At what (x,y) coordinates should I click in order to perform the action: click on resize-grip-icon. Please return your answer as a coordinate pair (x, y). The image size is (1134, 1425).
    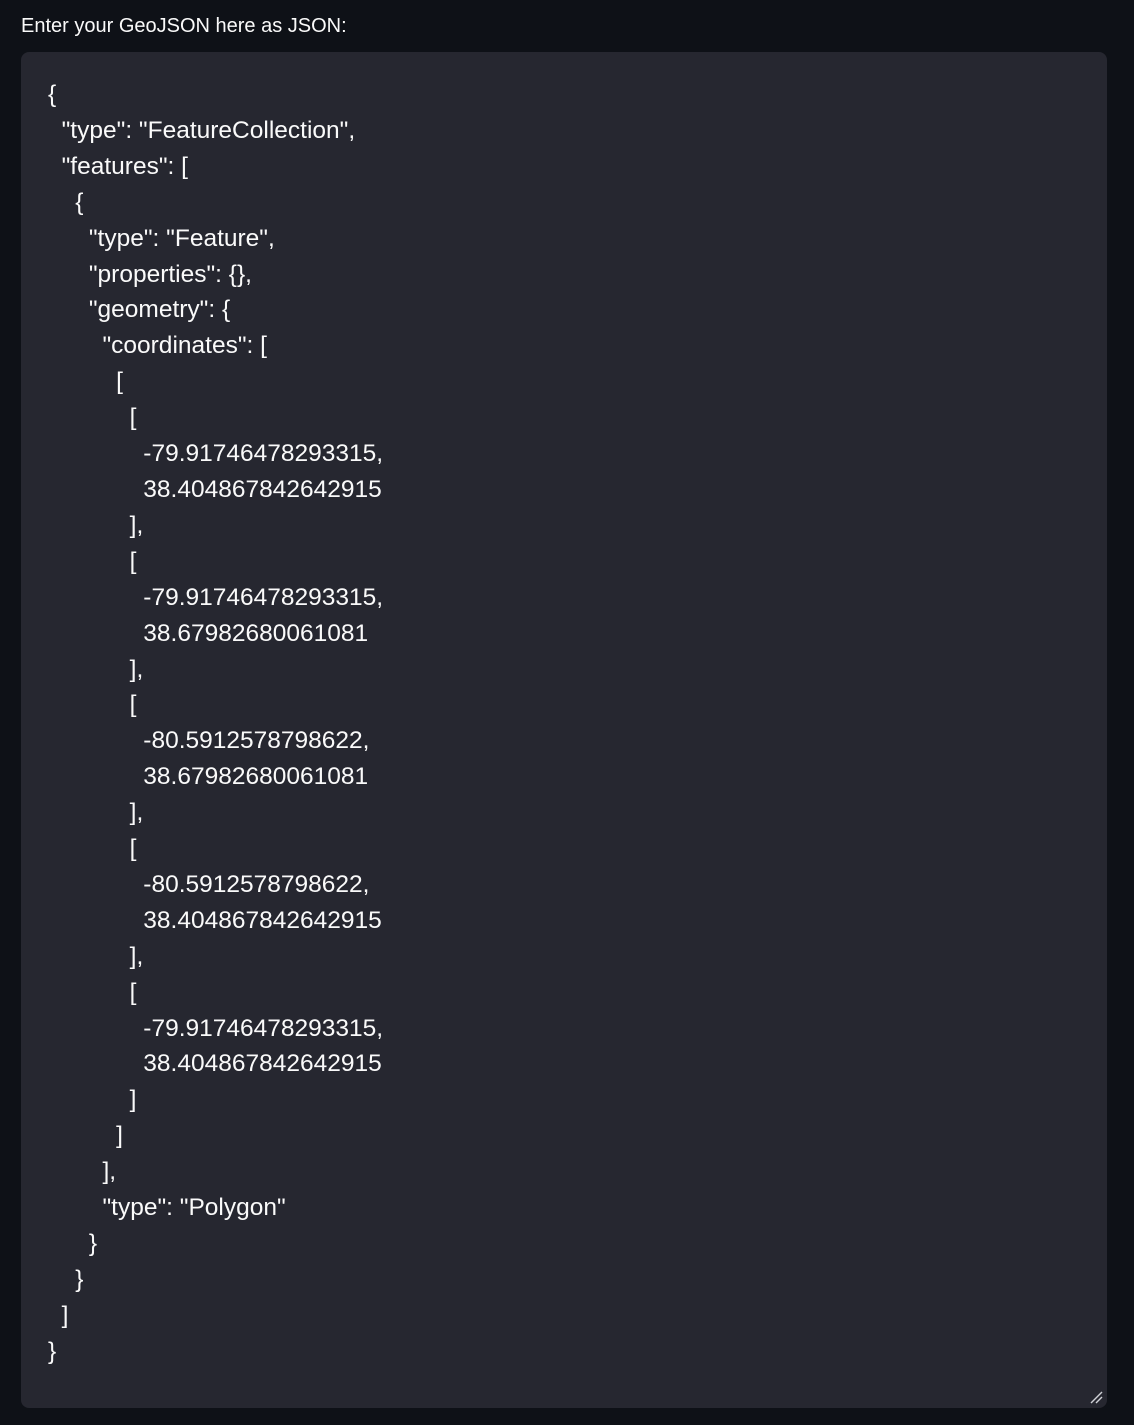
    Looking at the image, I should click on (1096, 1397).